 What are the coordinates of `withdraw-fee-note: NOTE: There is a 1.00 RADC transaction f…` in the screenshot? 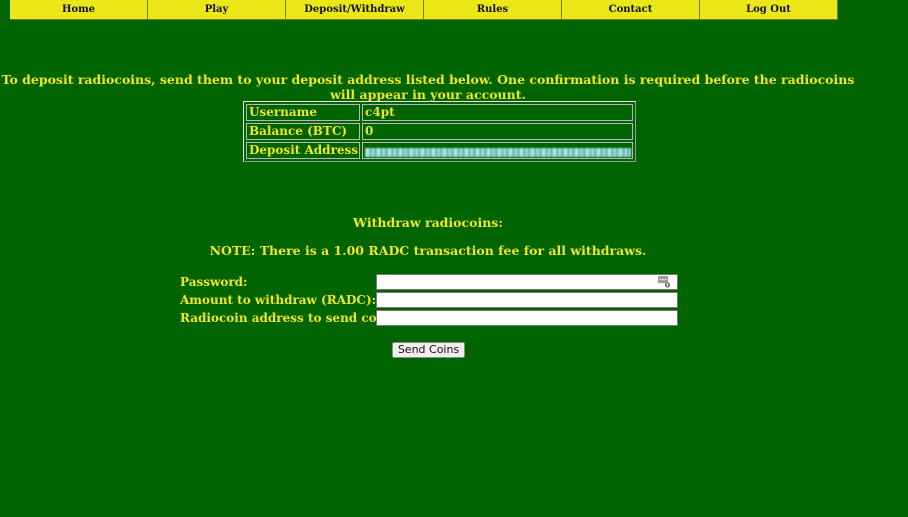 It's located at (428, 250).